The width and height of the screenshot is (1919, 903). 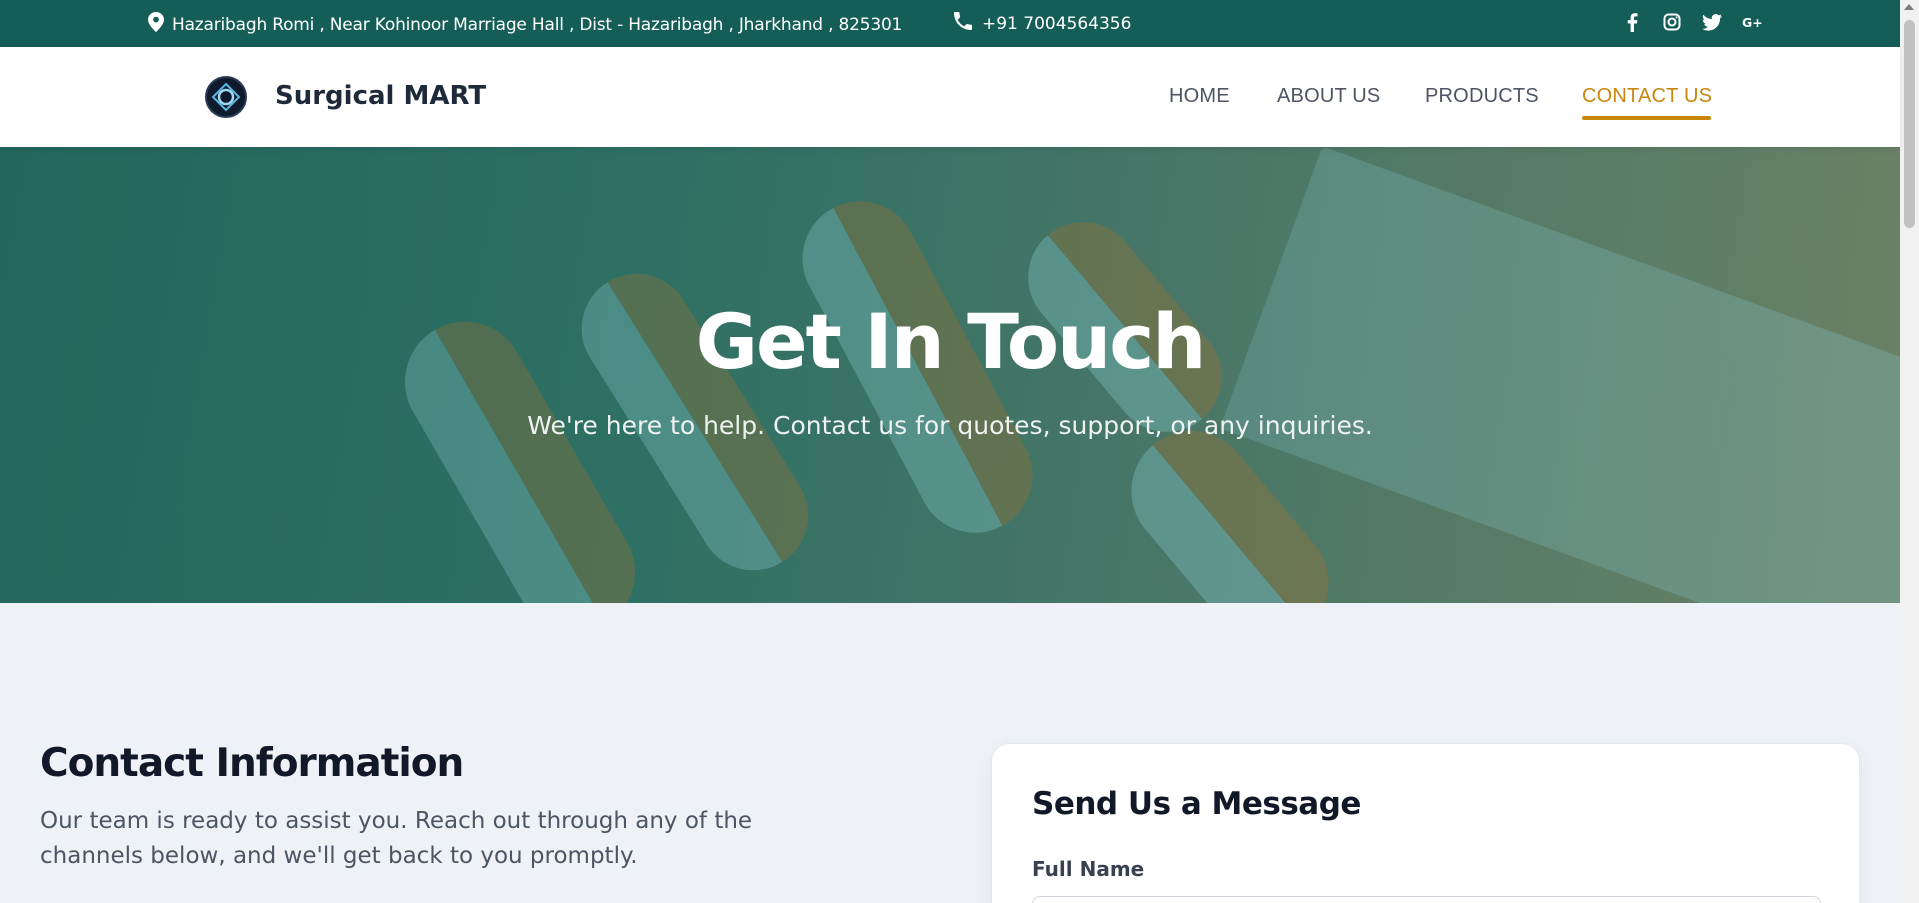 I want to click on location-pin-icon, so click(x=156, y=24).